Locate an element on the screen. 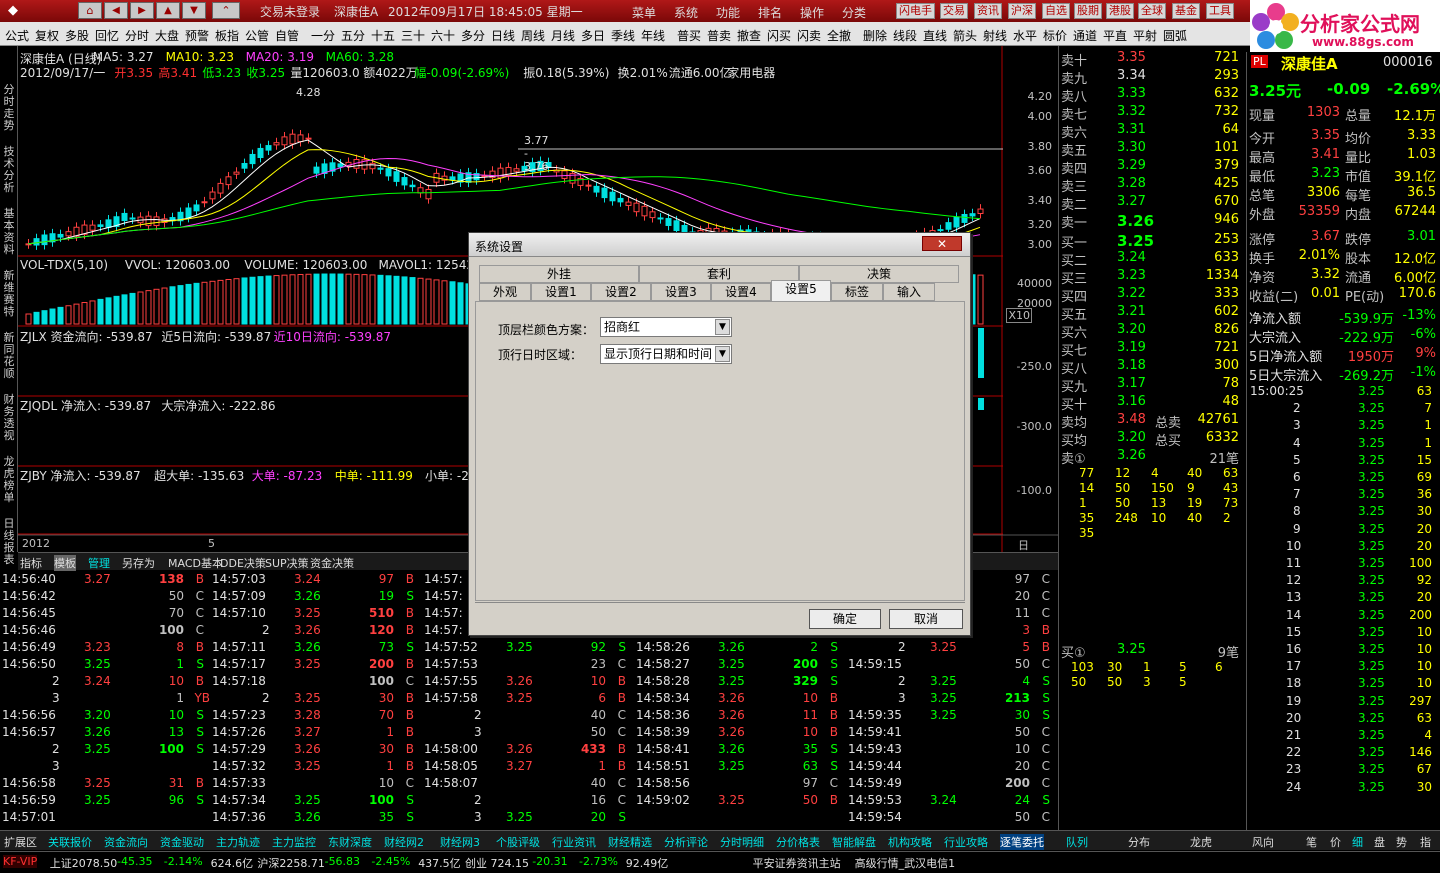 This screenshot has width=1440, height=873. tab-3: 设置2 is located at coordinates (621, 292).